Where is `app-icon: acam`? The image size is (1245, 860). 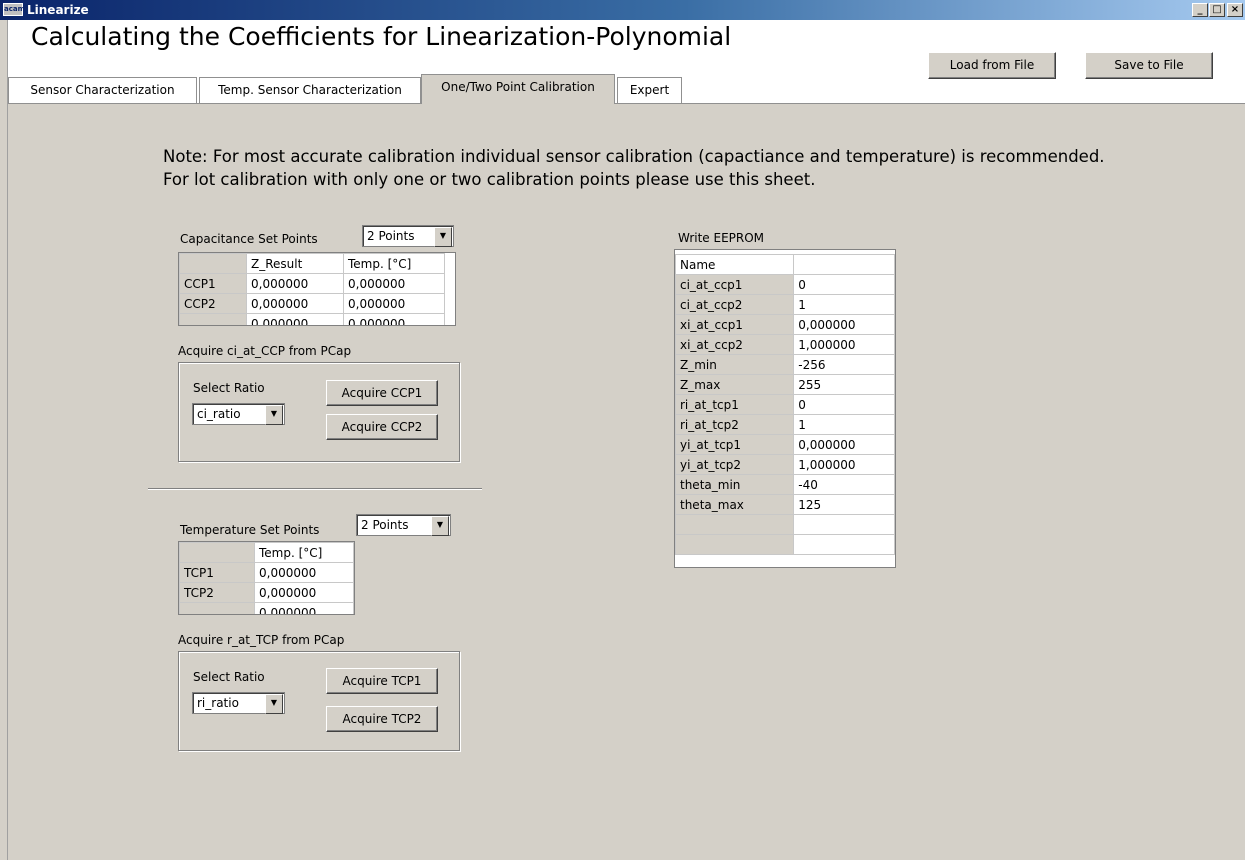 app-icon: acam is located at coordinates (14, 9).